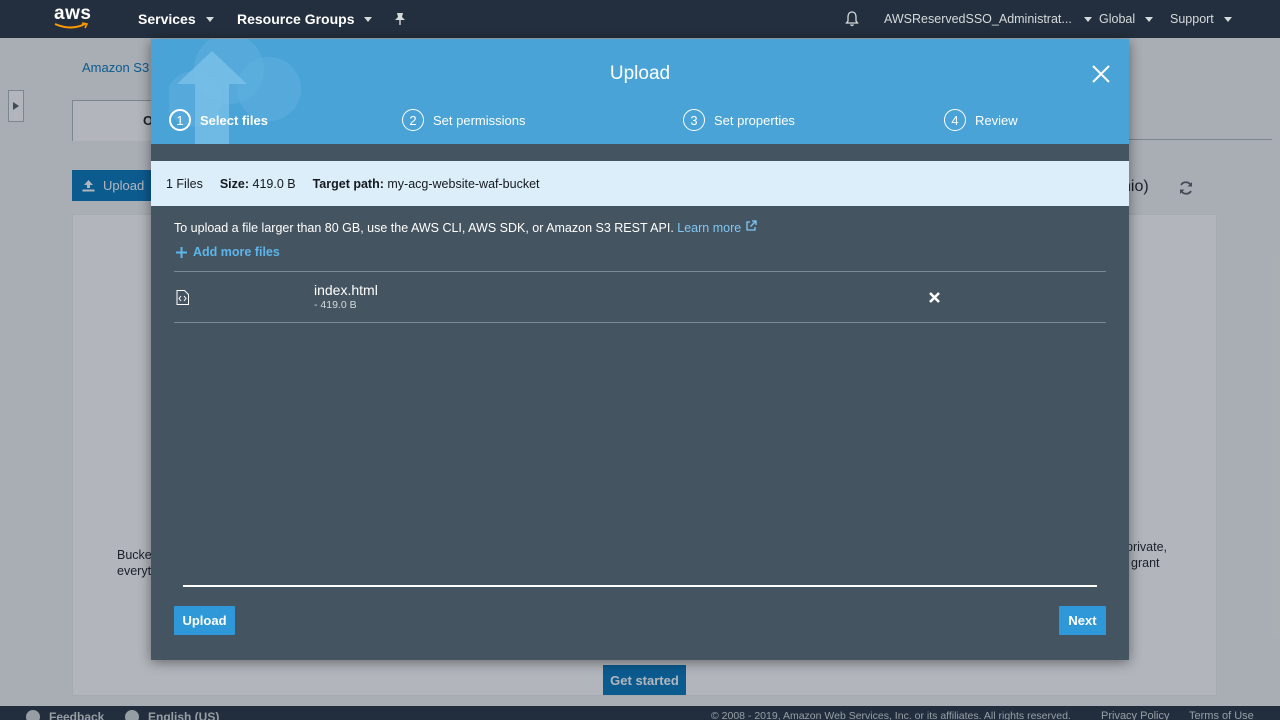  I want to click on upload-button: Upload, so click(204, 620).